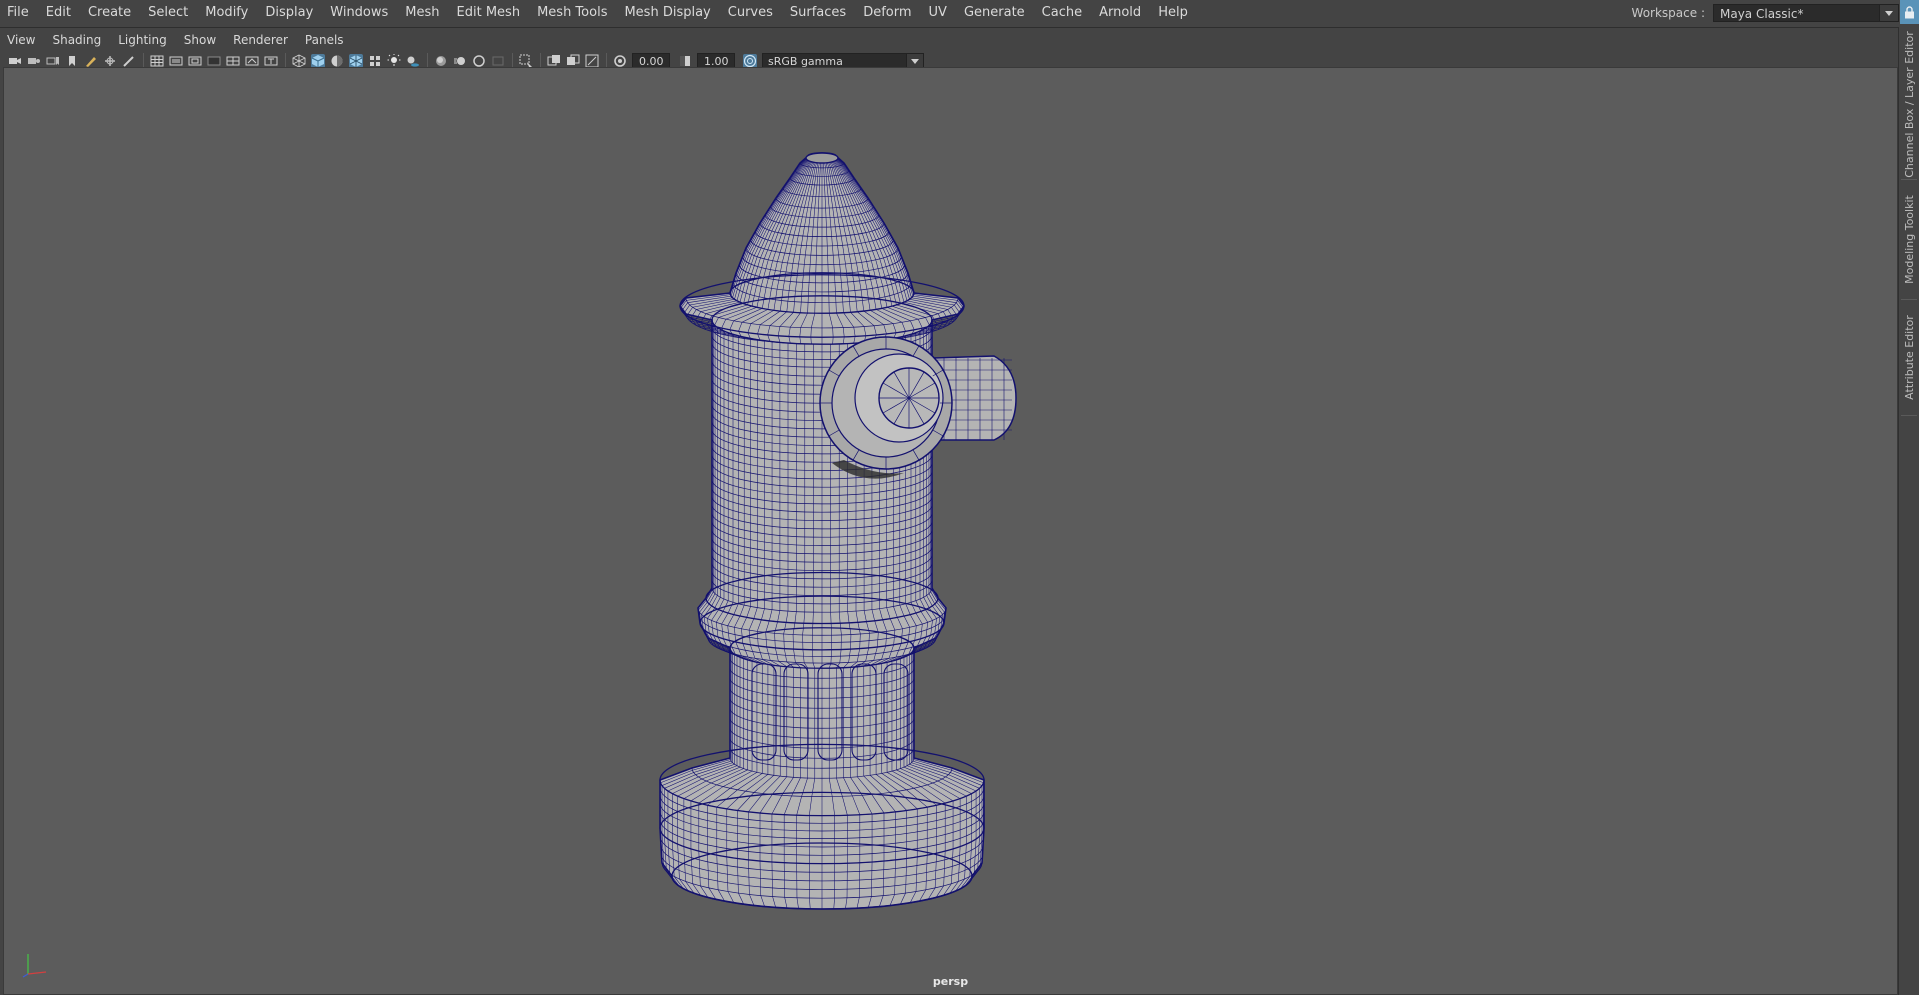 Image resolution: width=1919 pixels, height=995 pixels. Describe the element at coordinates (422, 12) in the screenshot. I see `menu-mesh: Mesh` at that location.